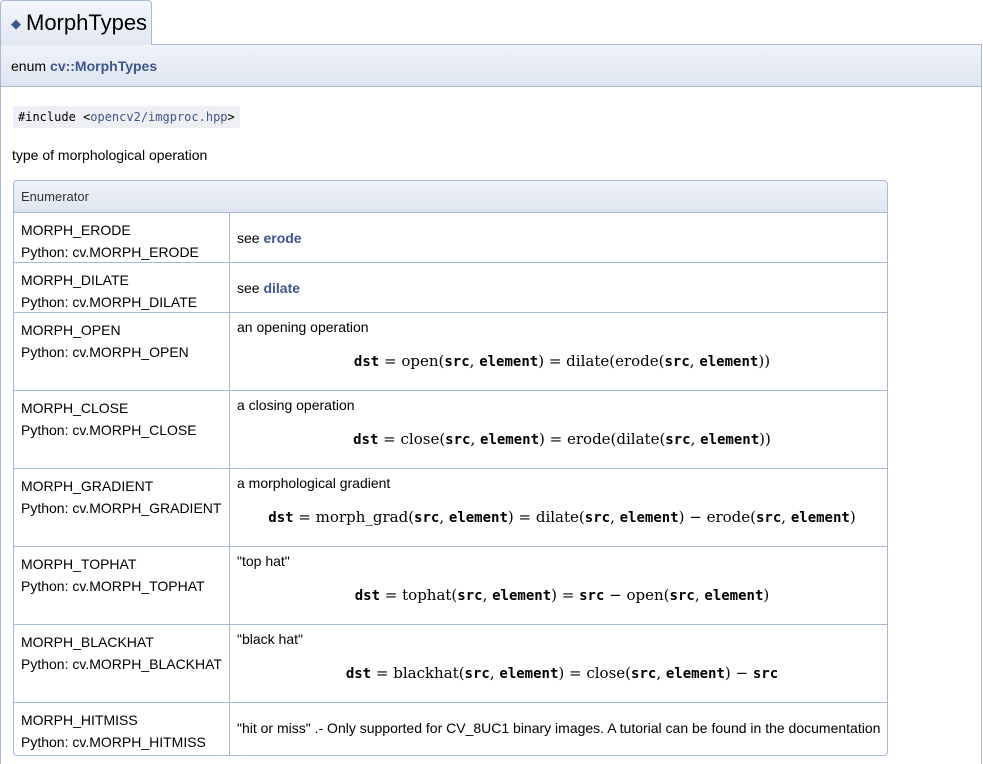 The image size is (983, 764). I want to click on enum-value-name: MORPH_TOPHAT, so click(79, 564).